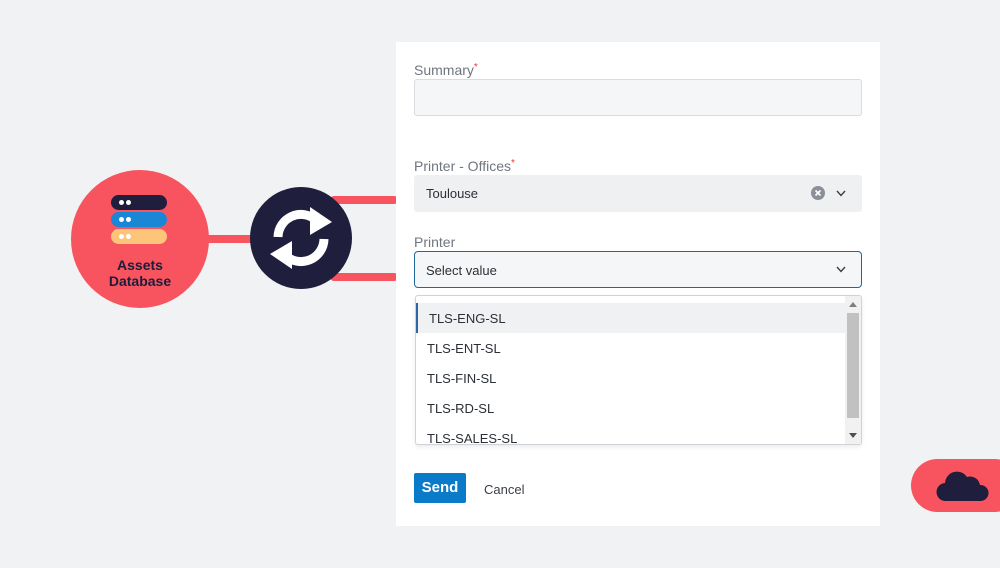 This screenshot has width=1000, height=568. I want to click on cancel-button: Cancel, so click(504, 489).